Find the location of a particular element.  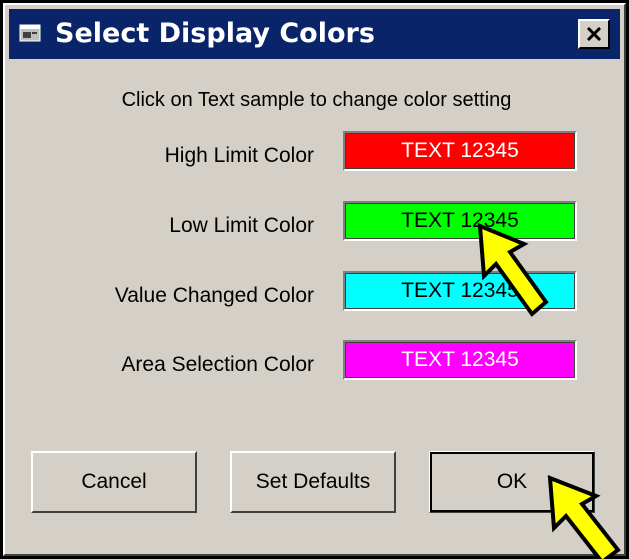

high-limit-color-sample: TEXT 12345 is located at coordinates (460, 151).